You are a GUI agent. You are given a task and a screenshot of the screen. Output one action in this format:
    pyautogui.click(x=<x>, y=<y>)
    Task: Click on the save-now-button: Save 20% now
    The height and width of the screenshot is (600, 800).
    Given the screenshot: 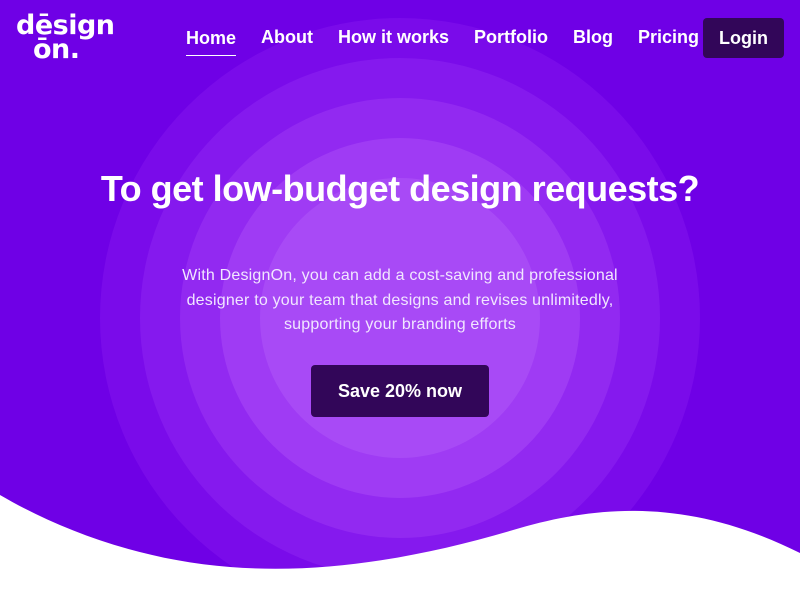 What is the action you would take?
    pyautogui.click(x=400, y=391)
    